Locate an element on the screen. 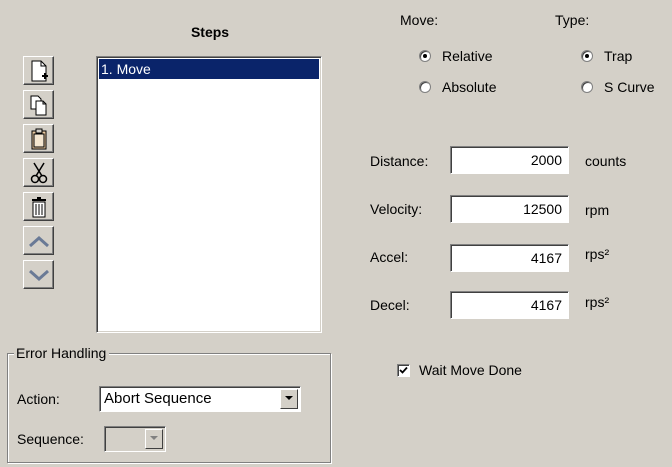 The width and height of the screenshot is (672, 467). move-down-button is located at coordinates (38, 274).